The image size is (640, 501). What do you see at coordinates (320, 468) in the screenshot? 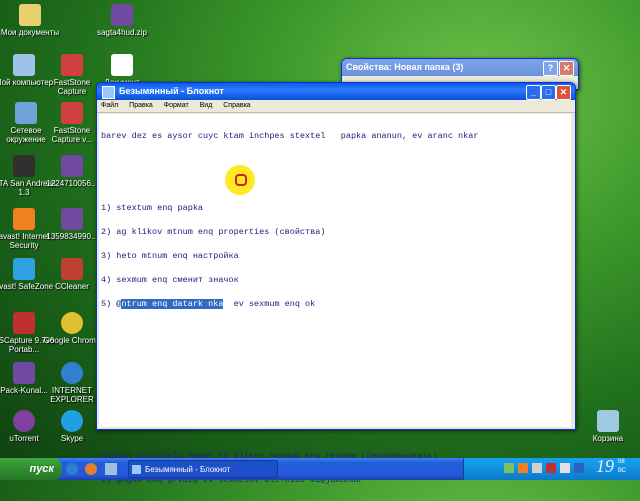
I see `taskbar: пуск Безымянный - Блокнот RL 19 08 ВС` at bounding box center [320, 468].